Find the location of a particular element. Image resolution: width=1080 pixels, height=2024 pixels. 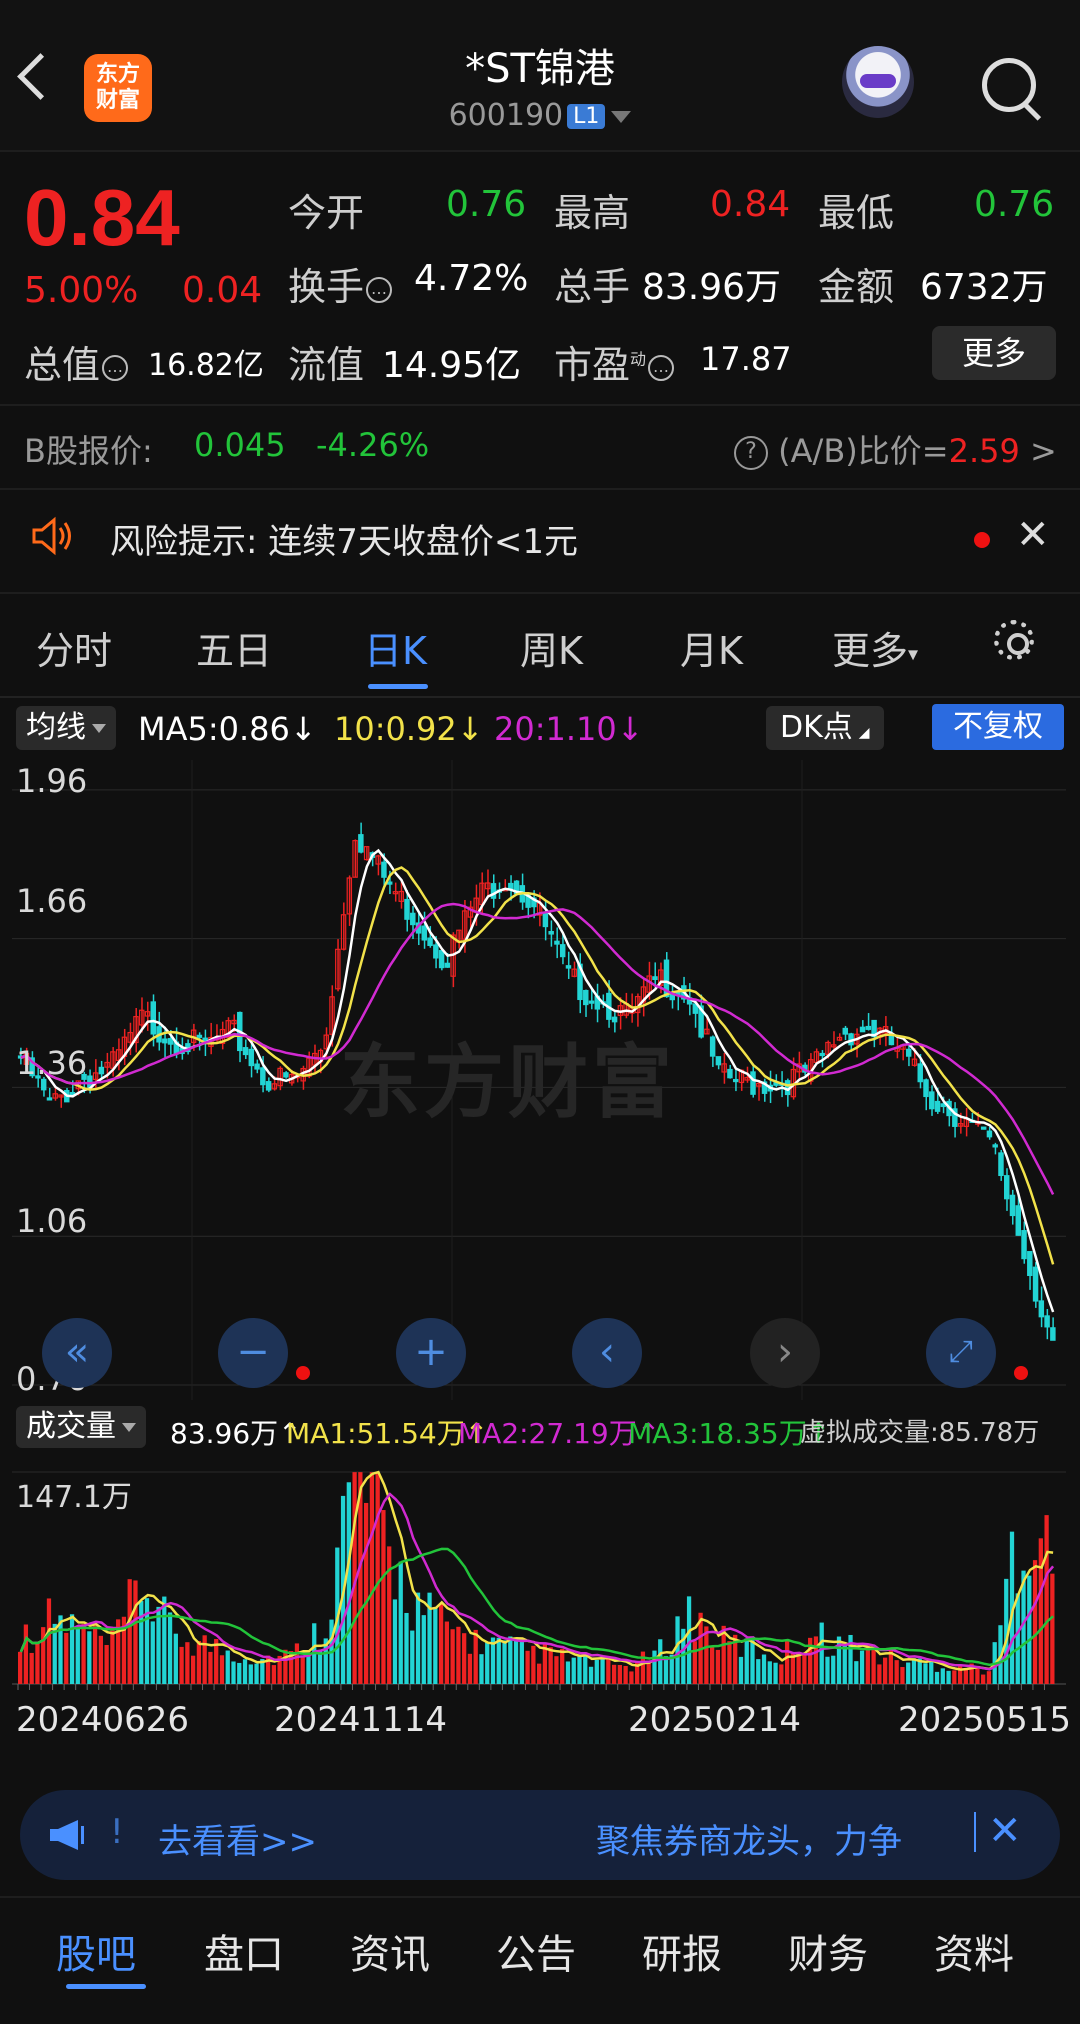

stock-code-row: 600190 L1 is located at coordinates (540, 115).